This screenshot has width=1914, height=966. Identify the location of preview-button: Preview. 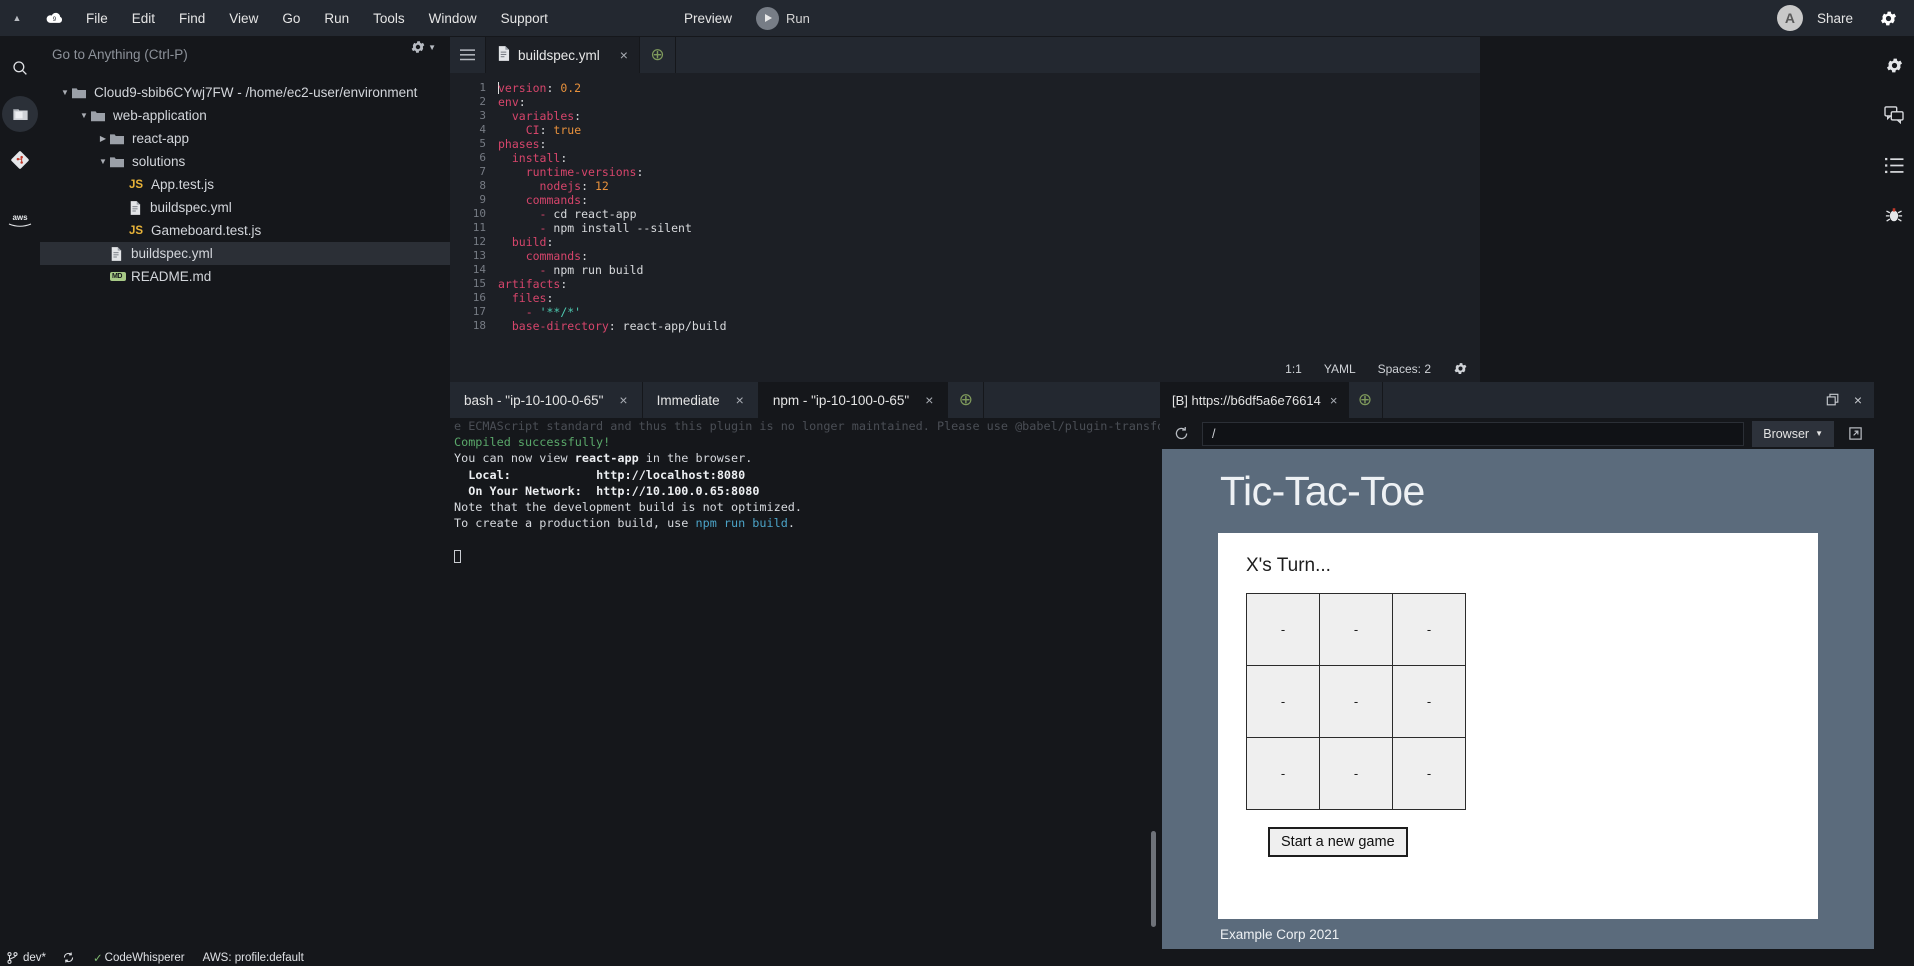
(708, 18).